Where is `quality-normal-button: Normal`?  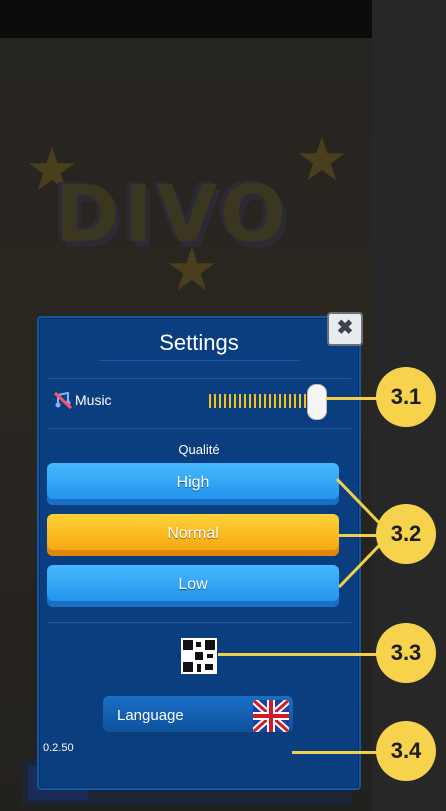 quality-normal-button: Normal is located at coordinates (193, 535).